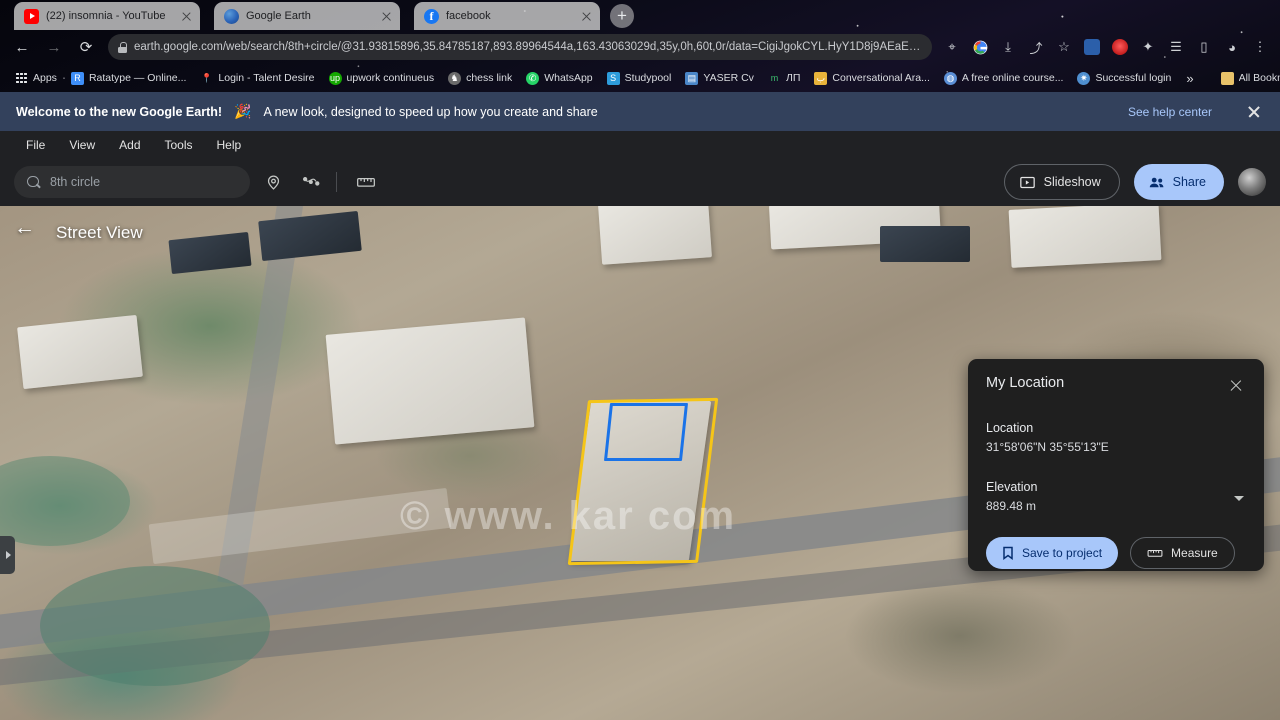 This screenshot has height=720, width=1280. I want to click on chess-icon: ♞, so click(455, 78).